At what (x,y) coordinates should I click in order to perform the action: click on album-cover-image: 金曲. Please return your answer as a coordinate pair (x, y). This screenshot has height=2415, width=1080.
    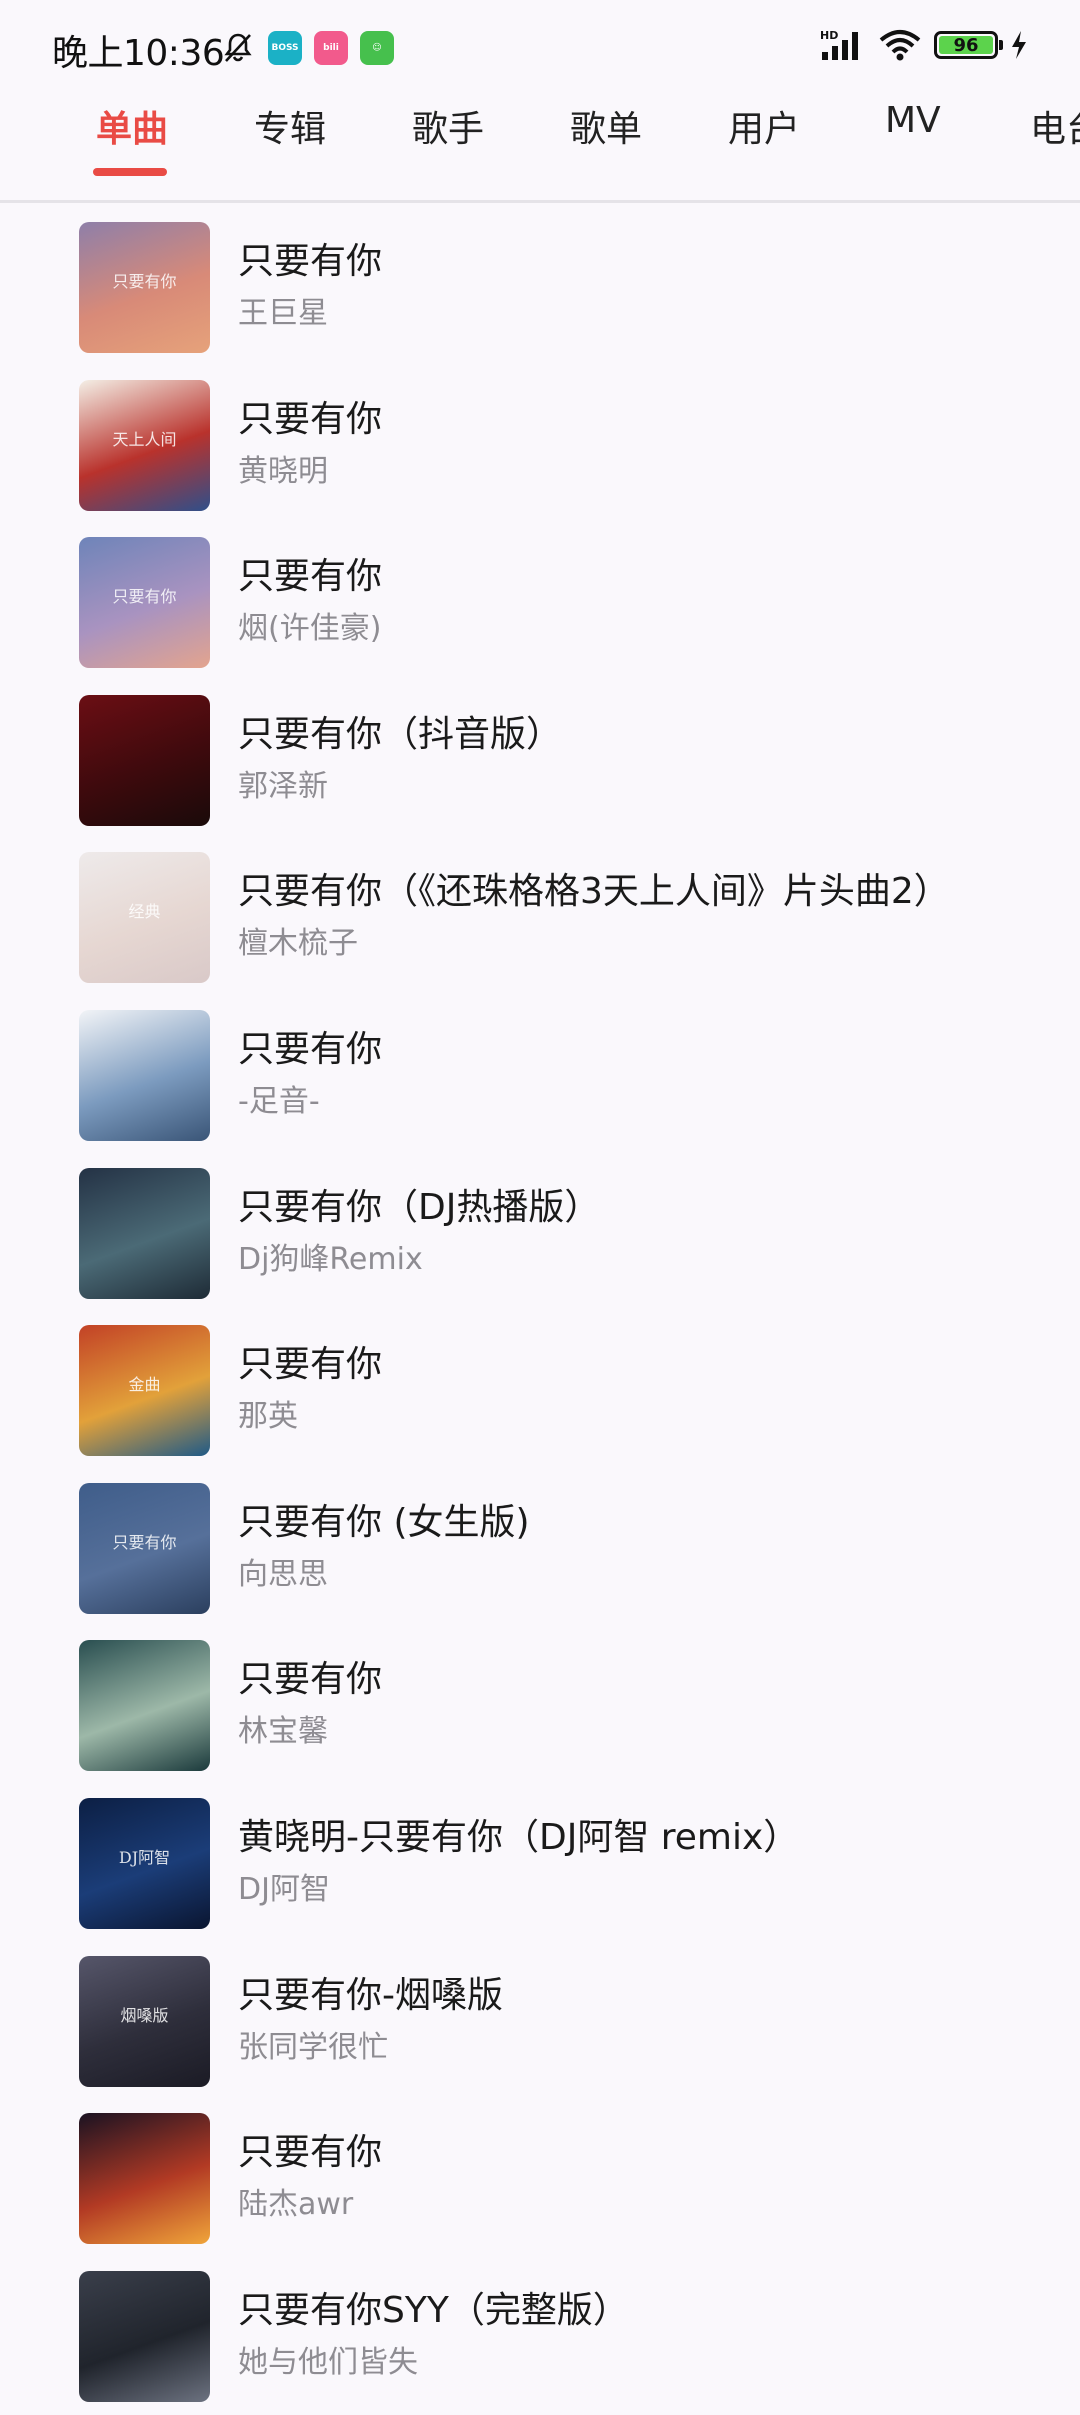
    Looking at the image, I should click on (144, 1391).